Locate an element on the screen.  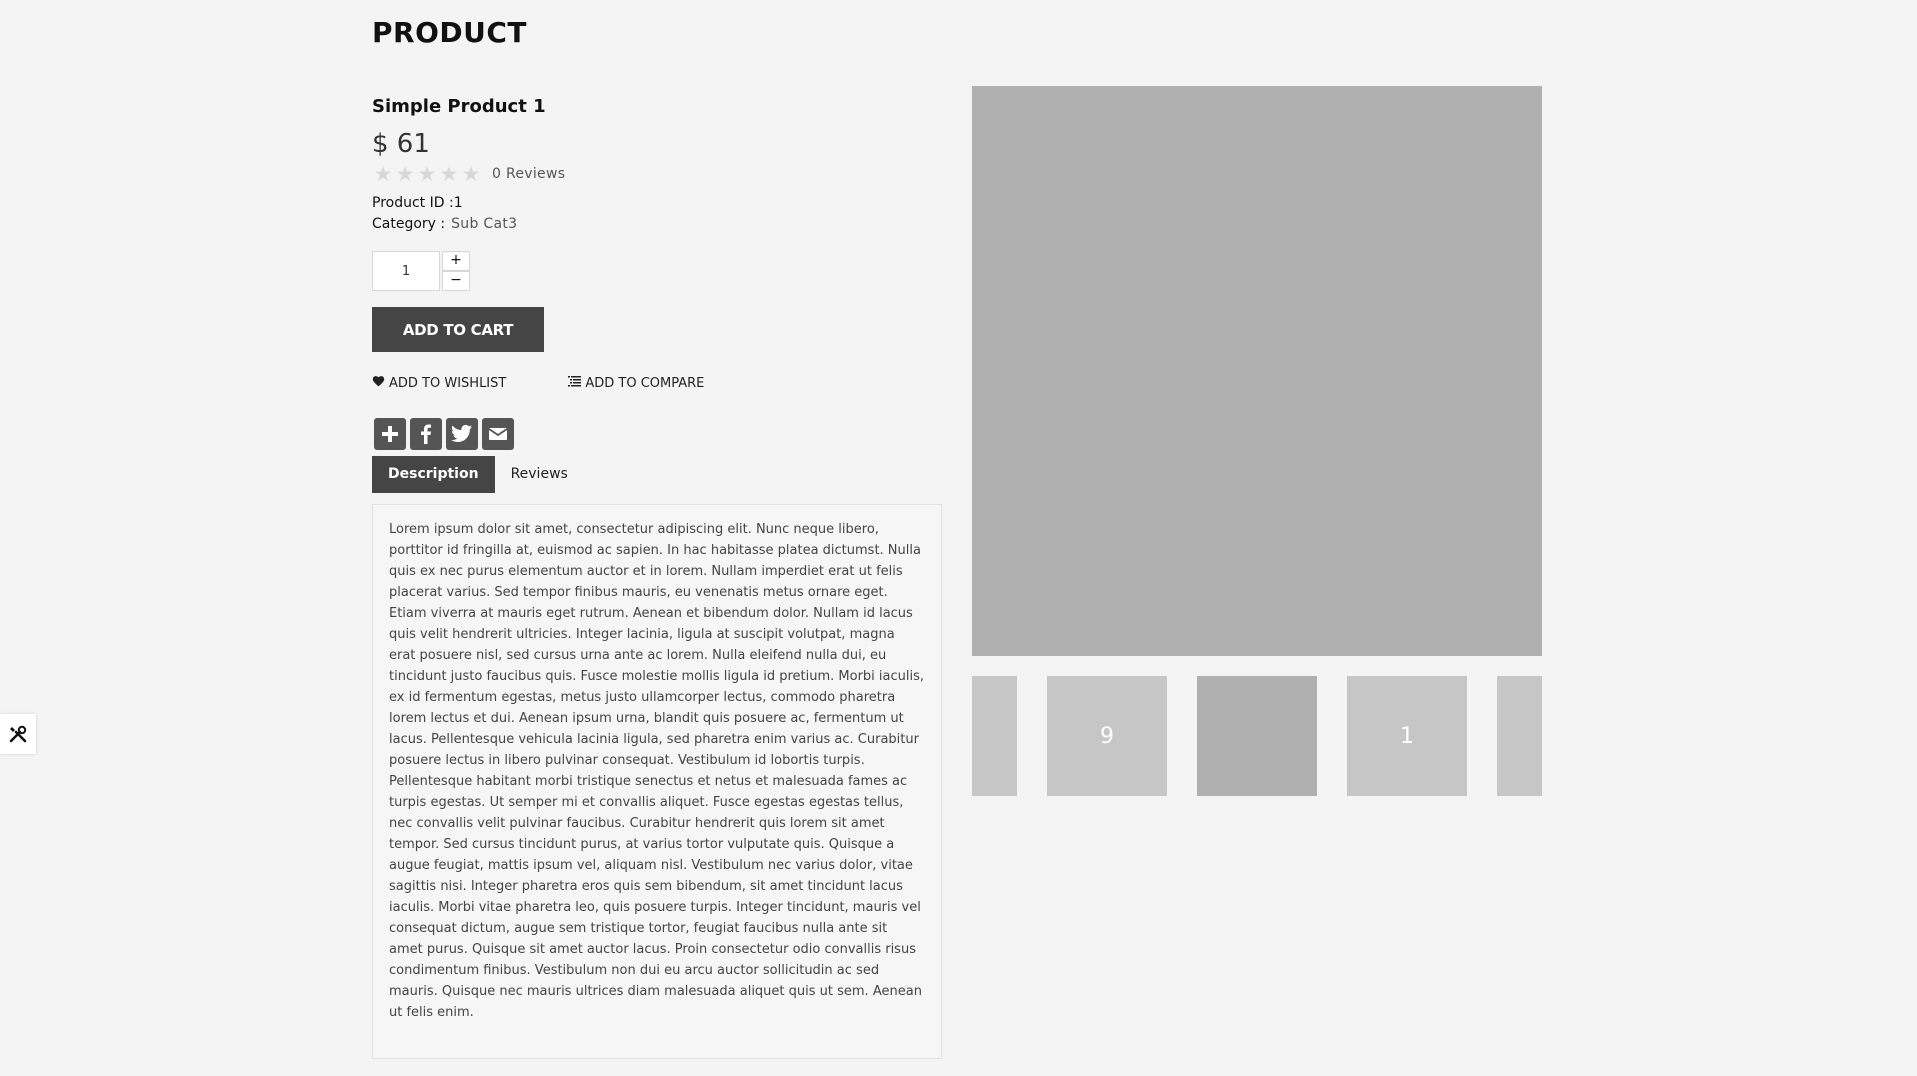
thumbnail-carousel: 9 1 is located at coordinates (1257, 736).